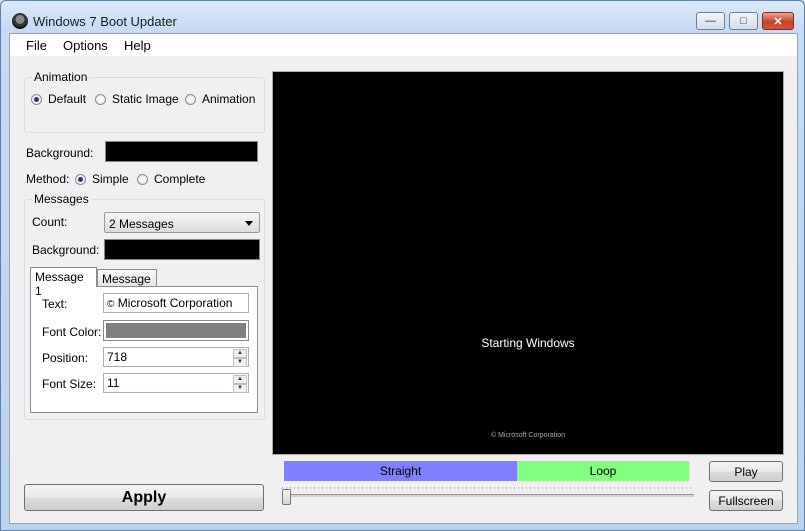  Describe the element at coordinates (403, 45) in the screenshot. I see `menu-bar: File Options Help` at that location.